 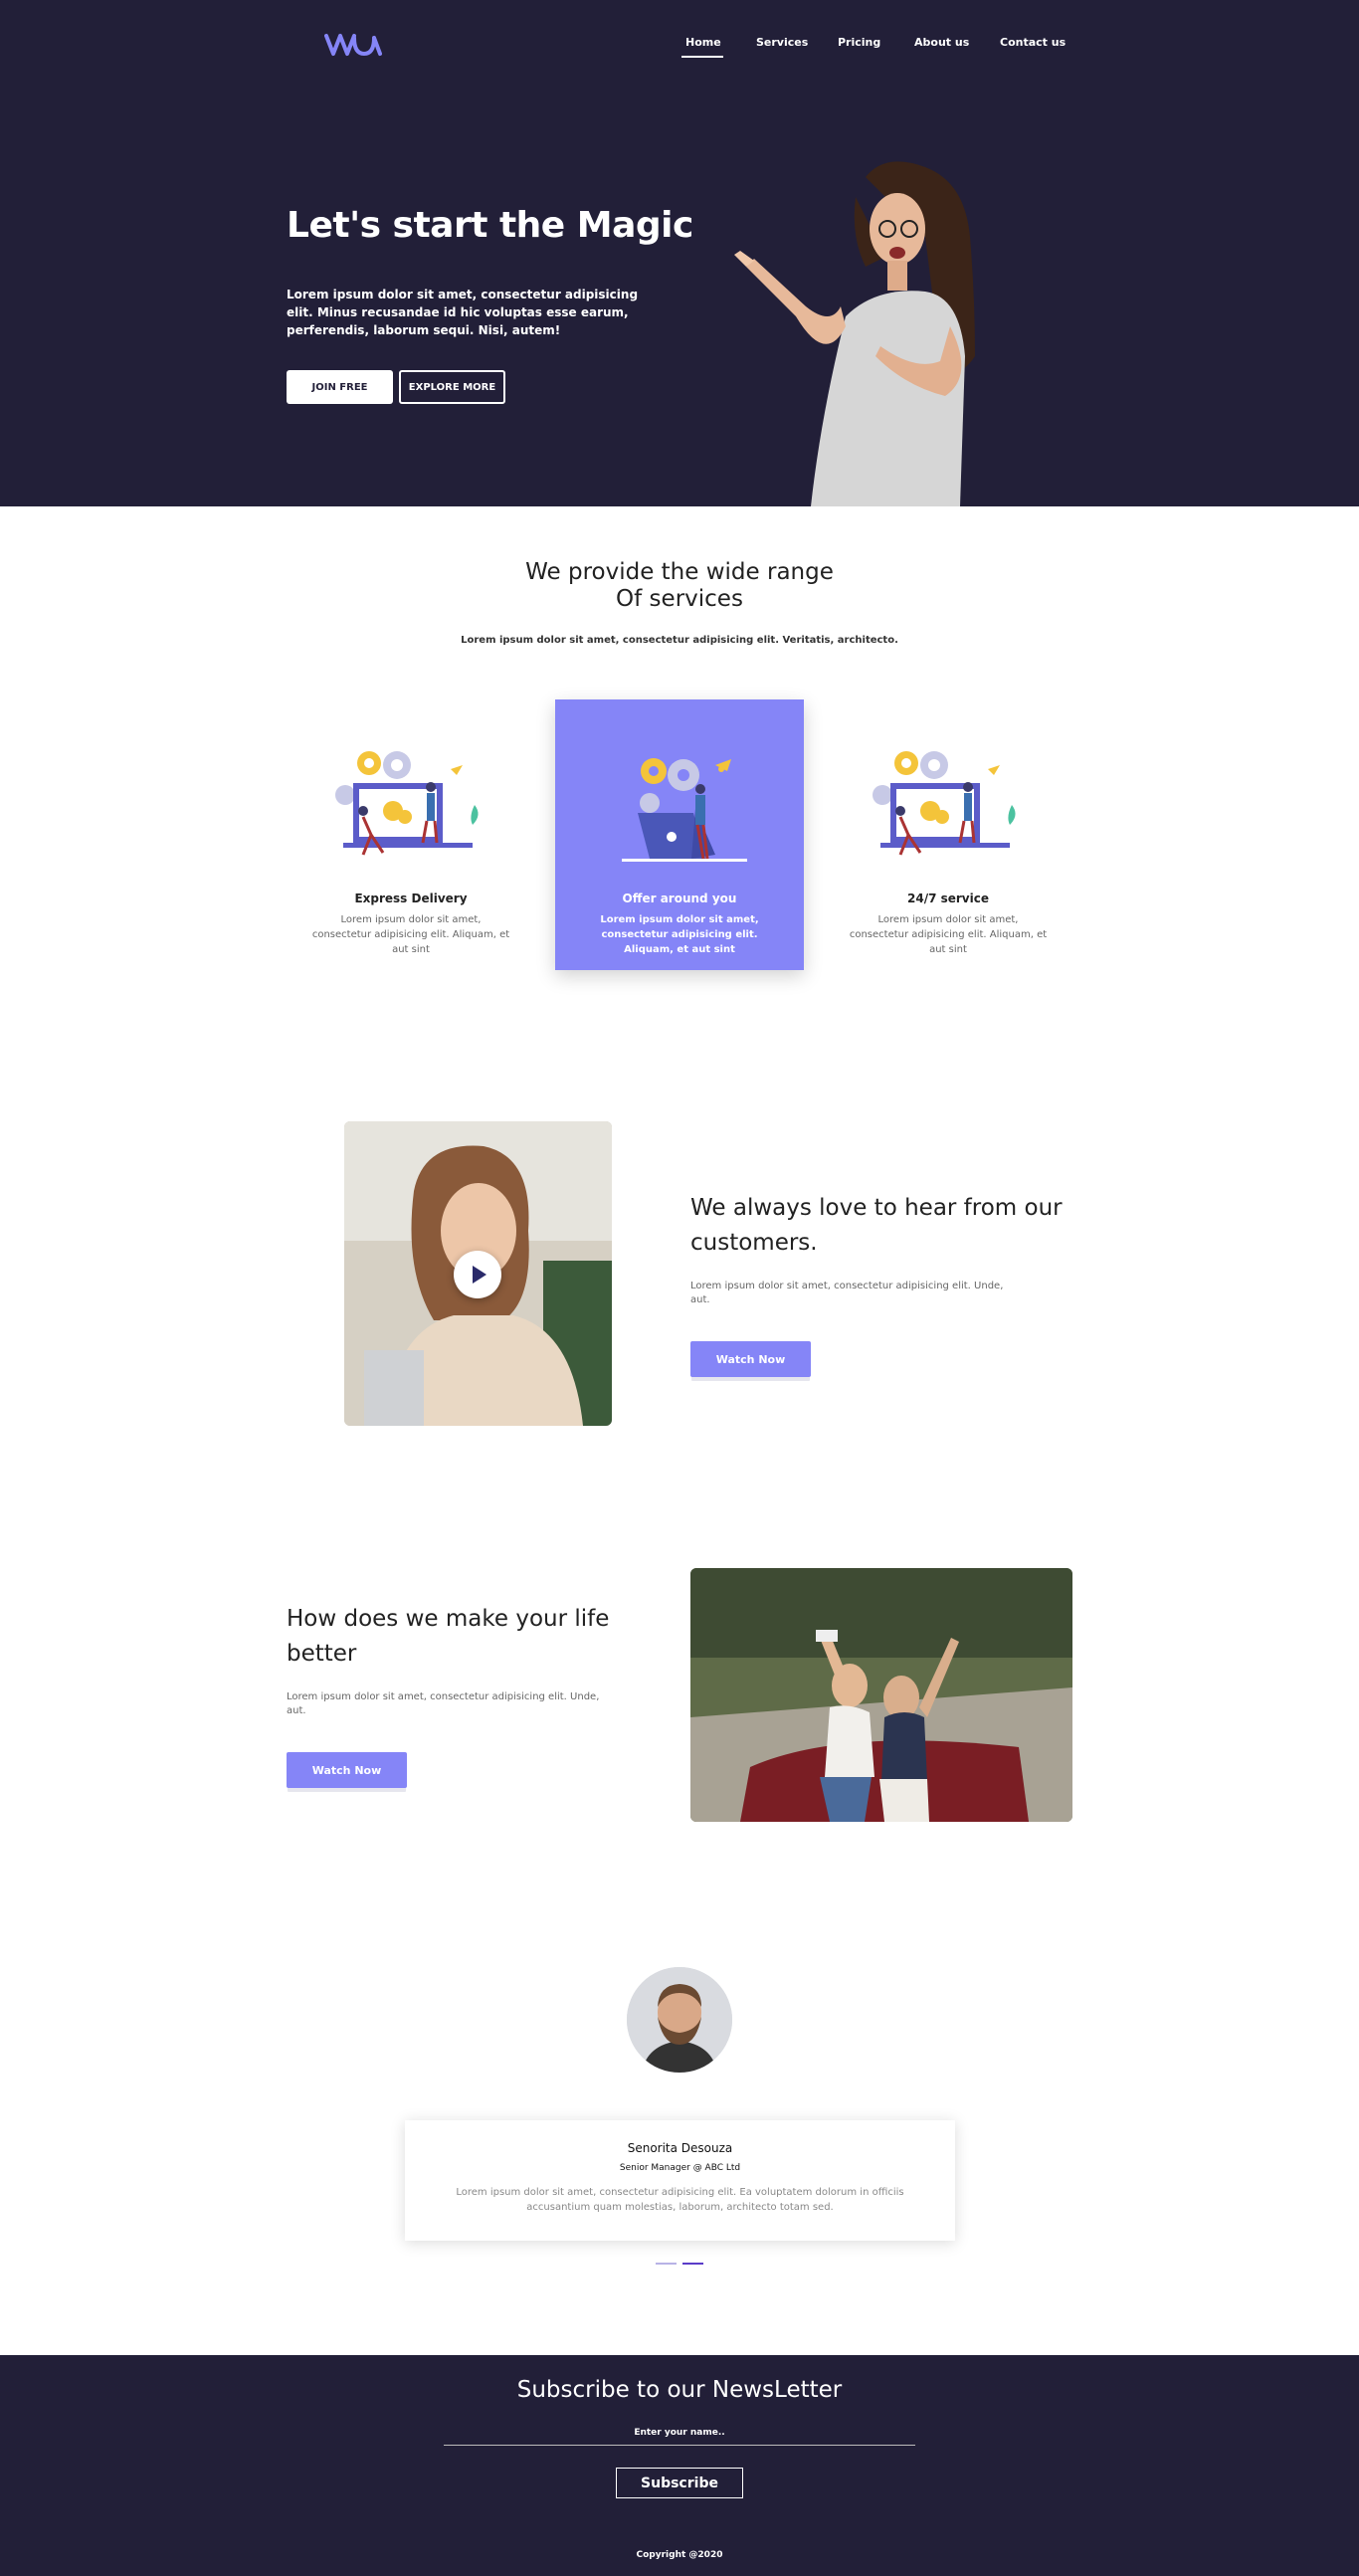 What do you see at coordinates (452, 387) in the screenshot?
I see `explore-more-button: EXPLORE MORE` at bounding box center [452, 387].